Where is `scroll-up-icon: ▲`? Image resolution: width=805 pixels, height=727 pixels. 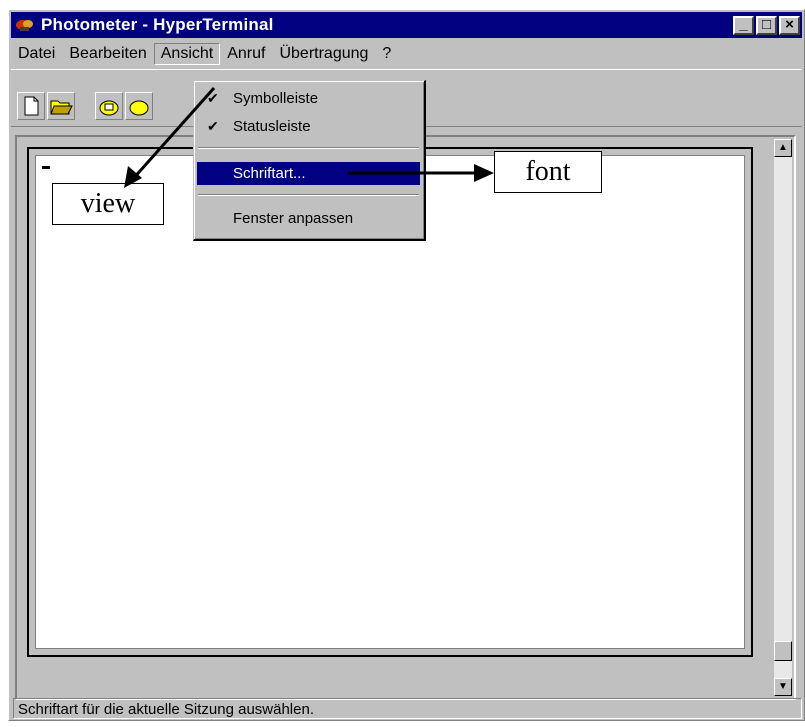
scroll-up-icon: ▲ is located at coordinates (783, 148).